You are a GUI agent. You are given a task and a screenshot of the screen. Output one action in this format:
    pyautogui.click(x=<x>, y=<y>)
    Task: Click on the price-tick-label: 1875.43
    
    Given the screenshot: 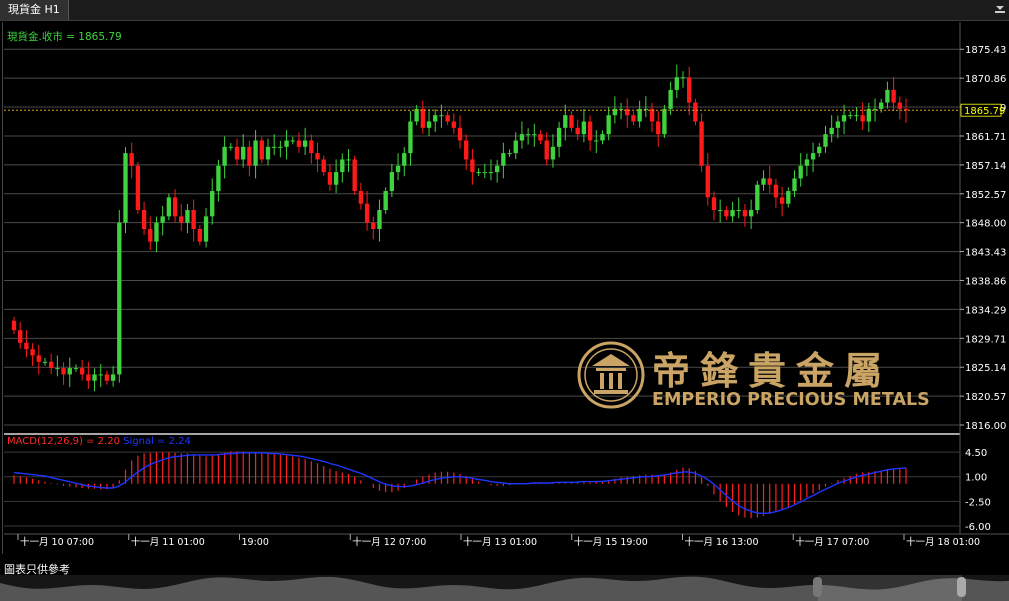 What is the action you would take?
    pyautogui.click(x=985, y=50)
    